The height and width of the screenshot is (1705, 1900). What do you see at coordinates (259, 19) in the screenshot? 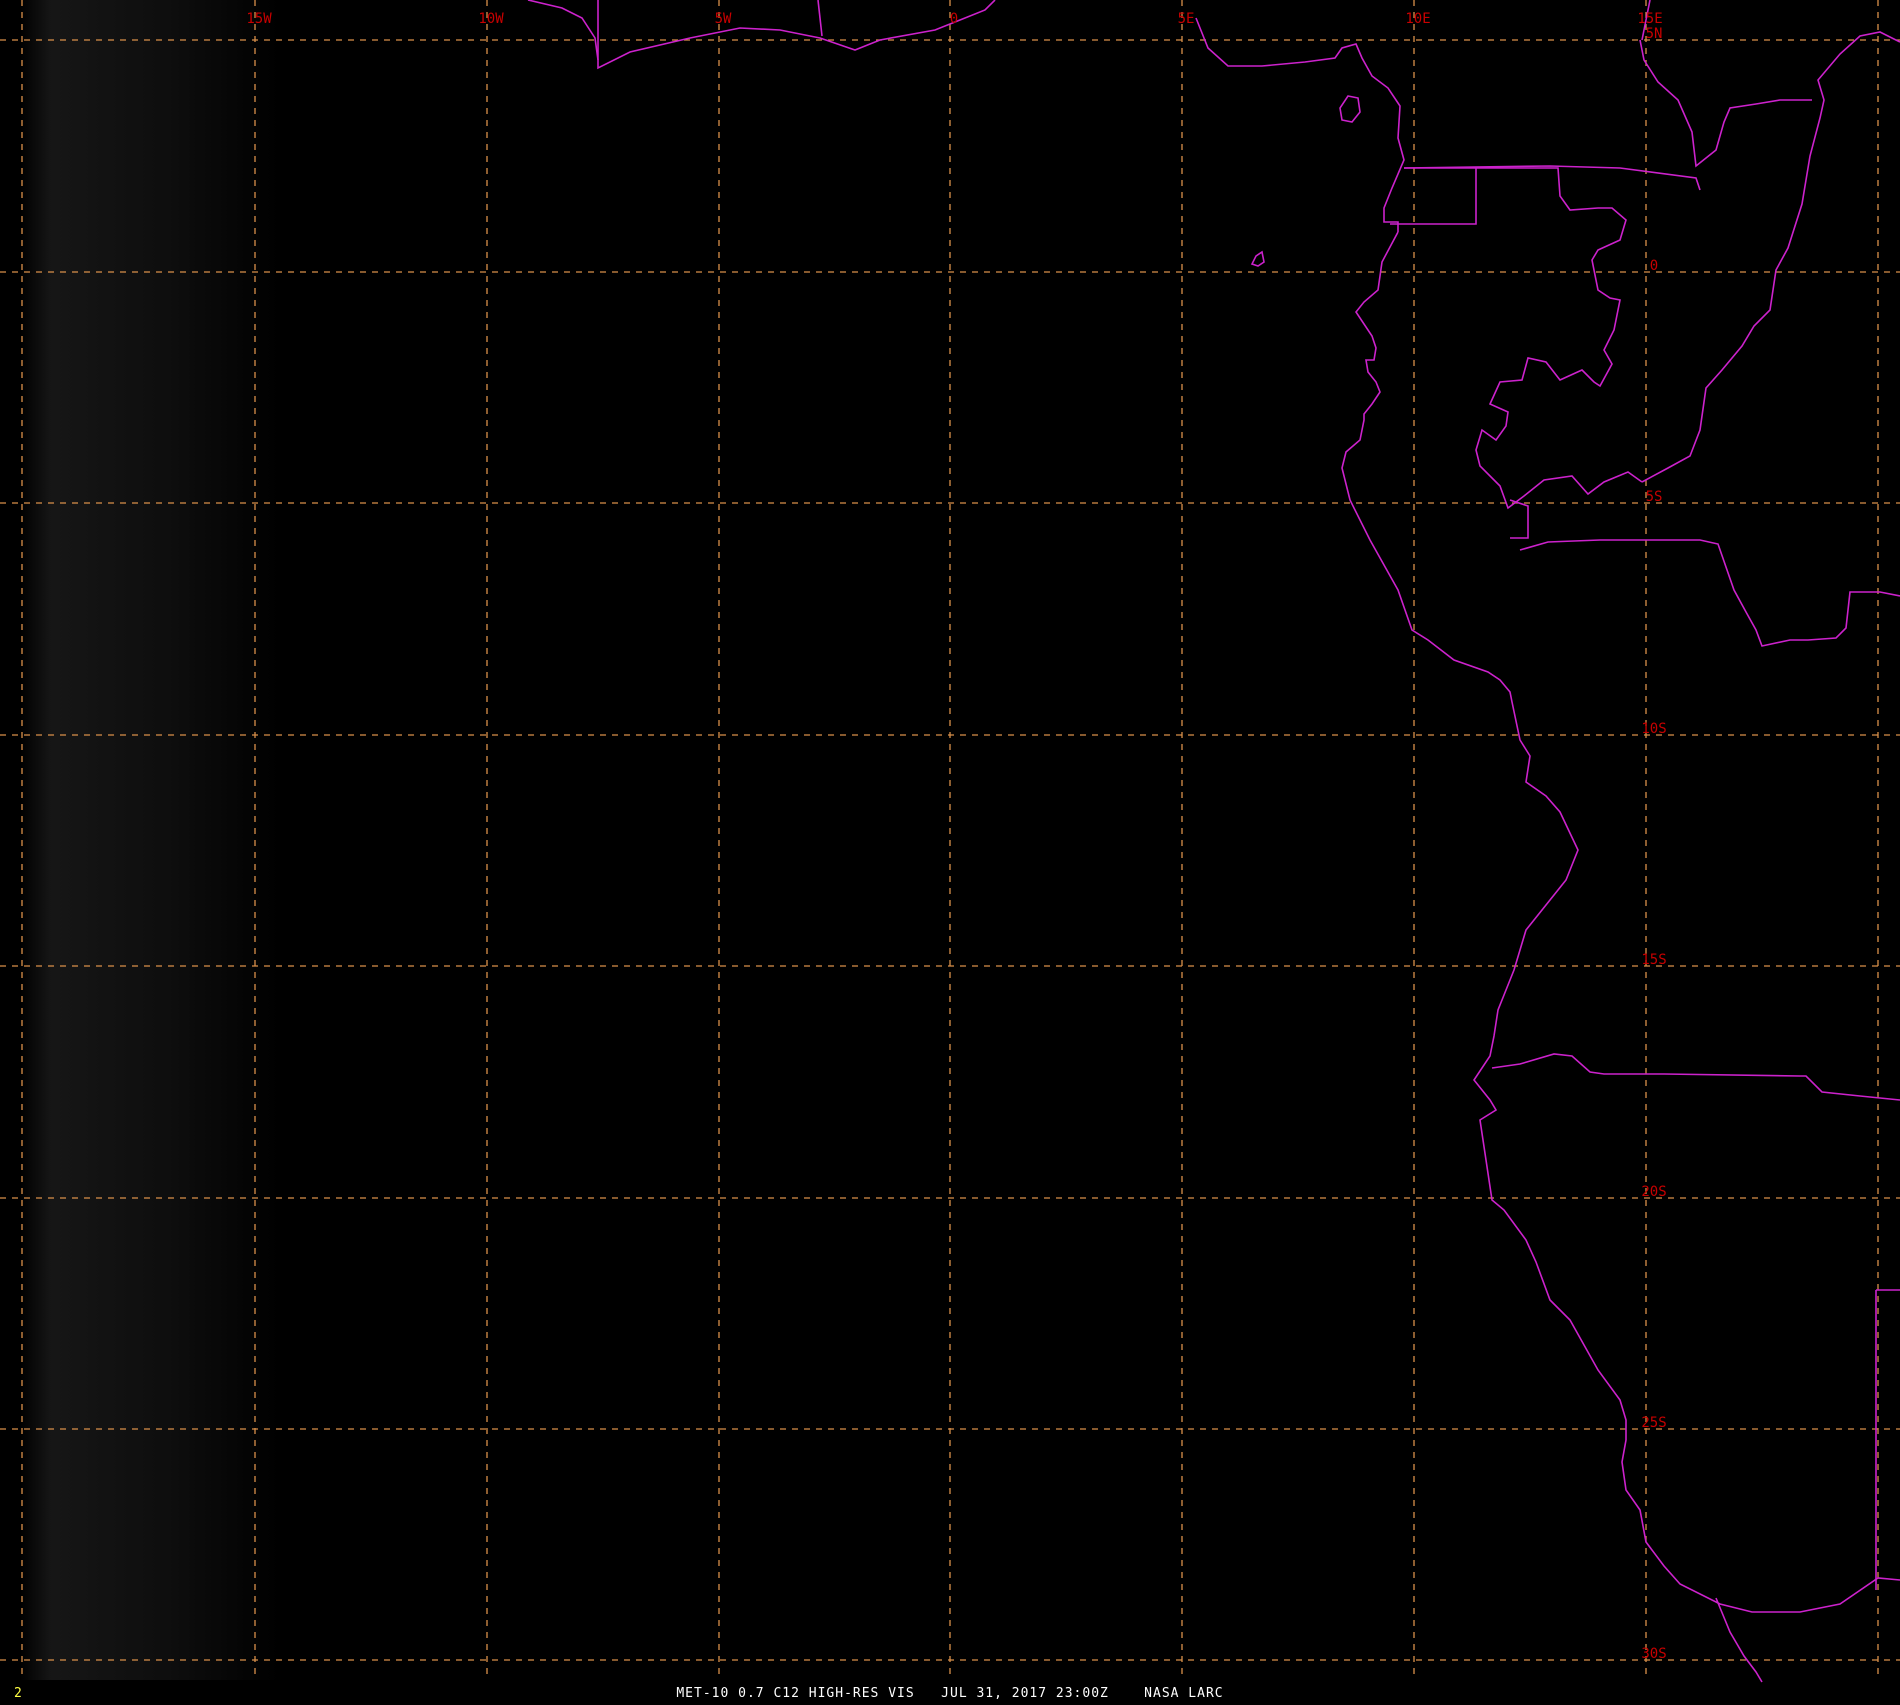
I see `longitude-label: 15W` at bounding box center [259, 19].